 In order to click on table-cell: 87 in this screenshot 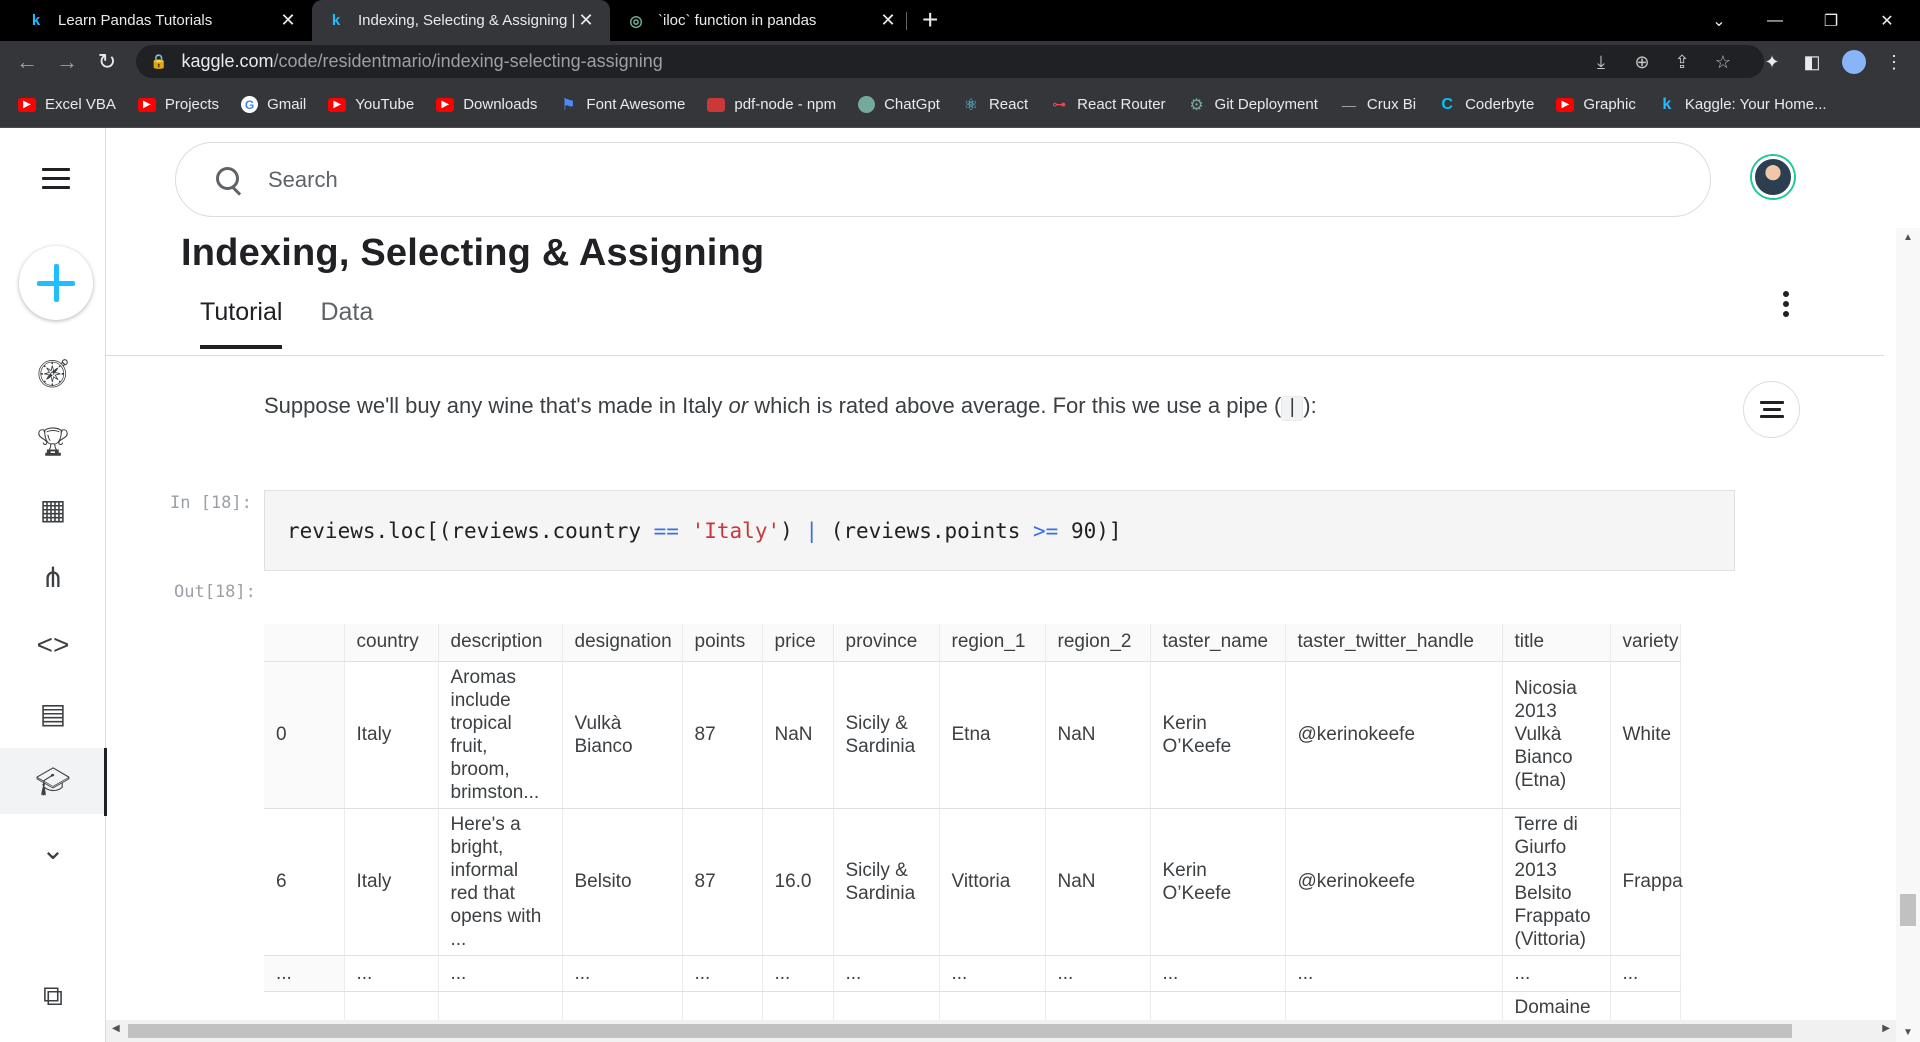, I will do `click(722, 735)`.